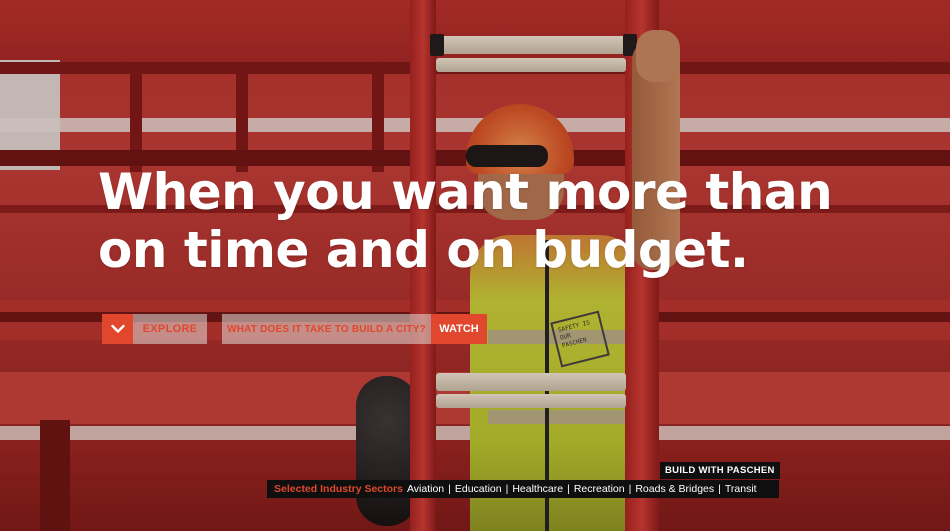  Describe the element at coordinates (720, 470) in the screenshot. I see `build-with-paschen-tag: BUILD WITH PASCHEN` at that location.